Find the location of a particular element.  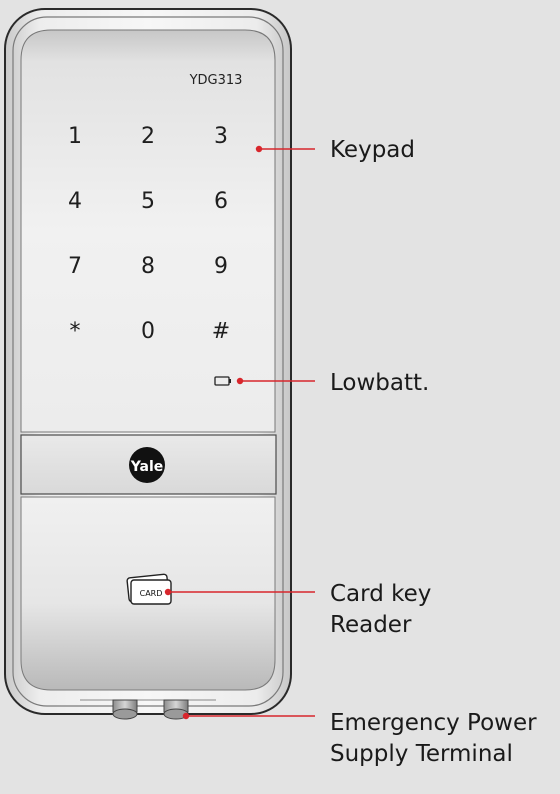

card-icon-label: CARD is located at coordinates (151, 593).